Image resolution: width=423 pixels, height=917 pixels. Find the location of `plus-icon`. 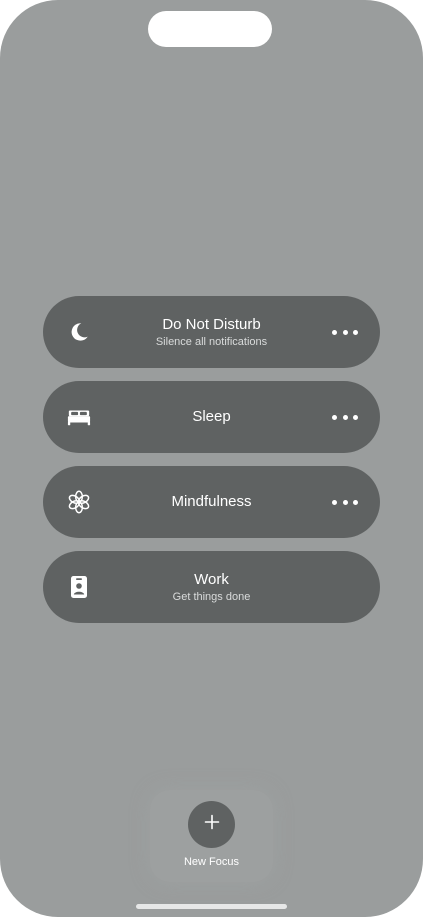

plus-icon is located at coordinates (212, 824).